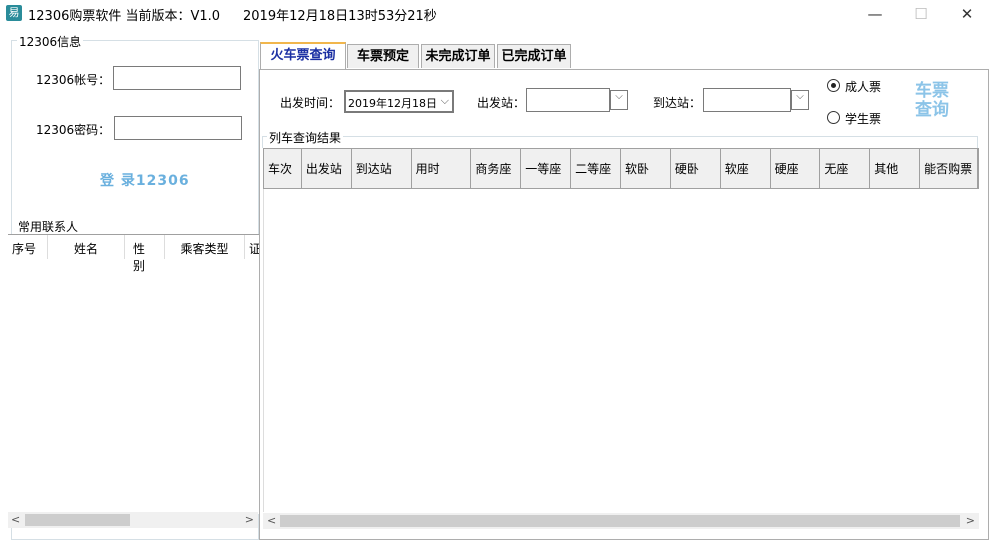  Describe the element at coordinates (73, 80) in the screenshot. I see `account-label: 12306帐号：` at that location.